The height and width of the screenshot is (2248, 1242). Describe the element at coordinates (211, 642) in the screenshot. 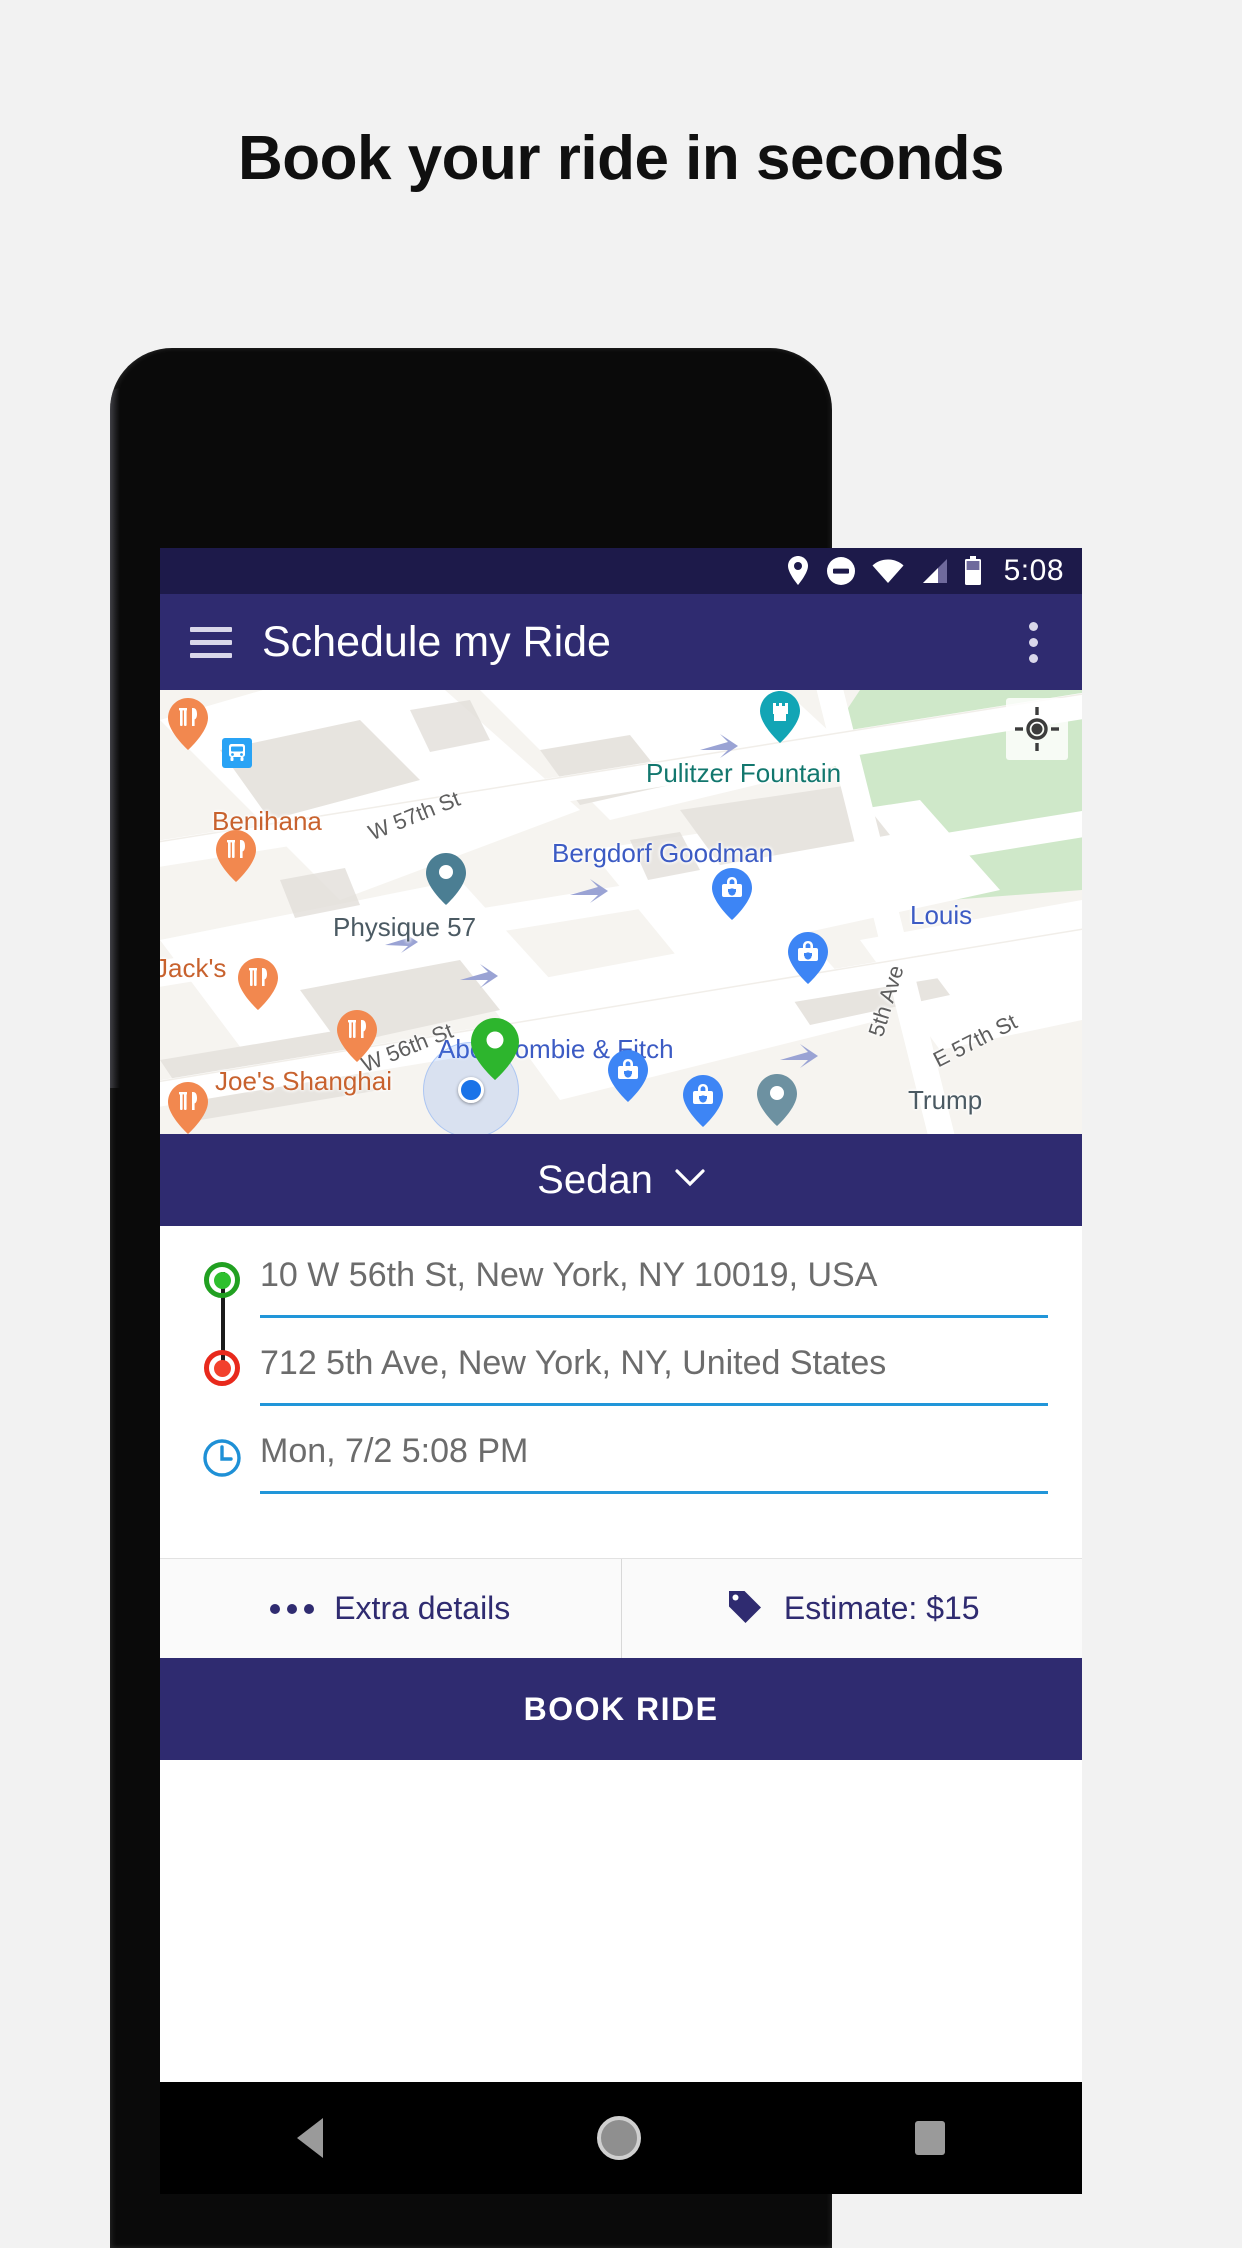

I see `hamburger-menu-icon` at that location.